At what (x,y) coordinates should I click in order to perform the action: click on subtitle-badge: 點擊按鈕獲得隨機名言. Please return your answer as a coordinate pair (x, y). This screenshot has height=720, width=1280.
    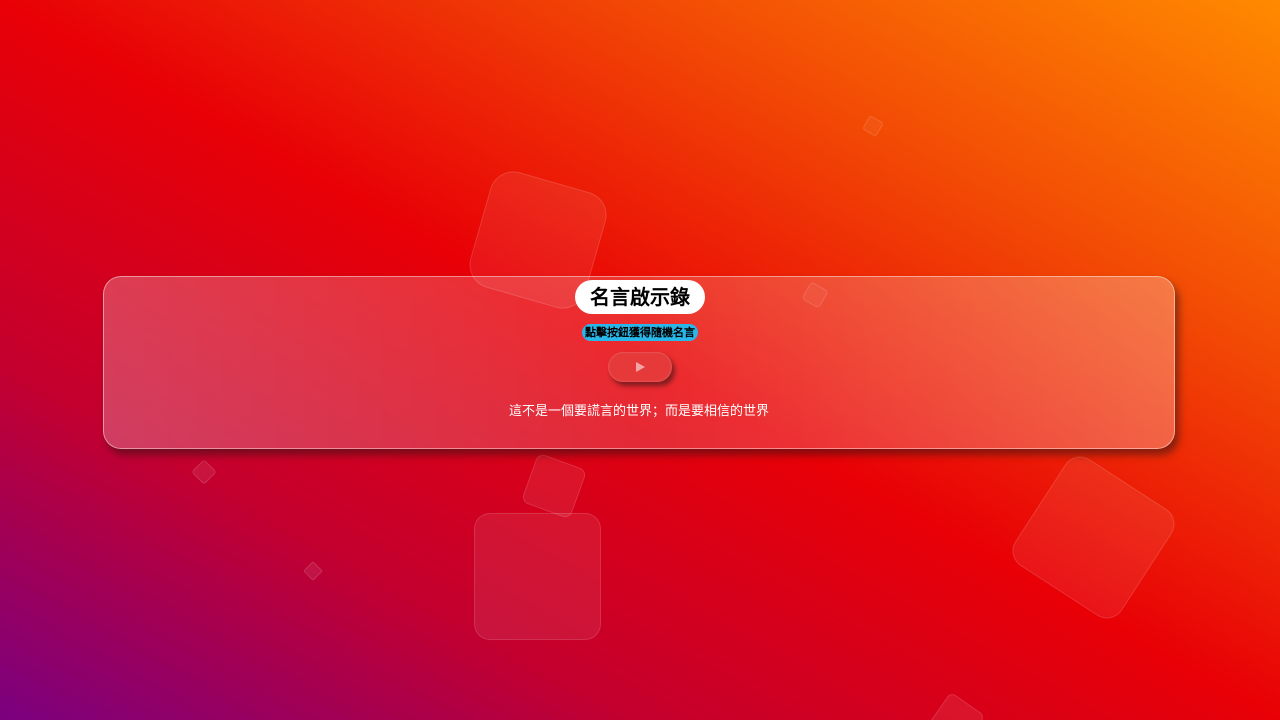
    Looking at the image, I should click on (640, 332).